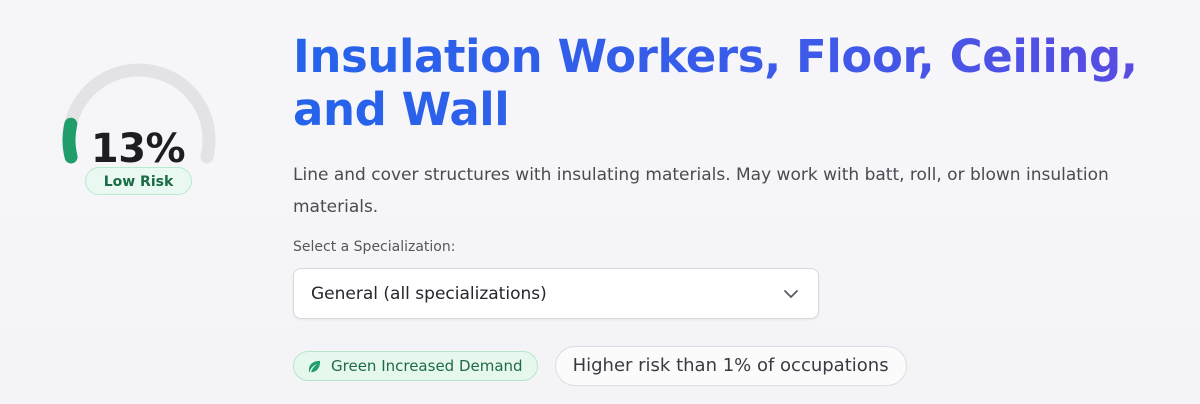  What do you see at coordinates (429, 294) in the screenshot?
I see `specialization-selected-value: General (all specializations)` at bounding box center [429, 294].